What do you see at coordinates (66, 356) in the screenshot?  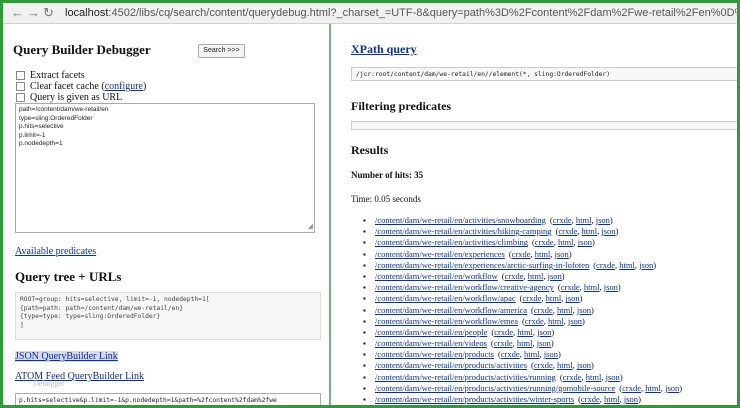 I see `json-querybuilder-link: JSON QueryBuilder Link` at bounding box center [66, 356].